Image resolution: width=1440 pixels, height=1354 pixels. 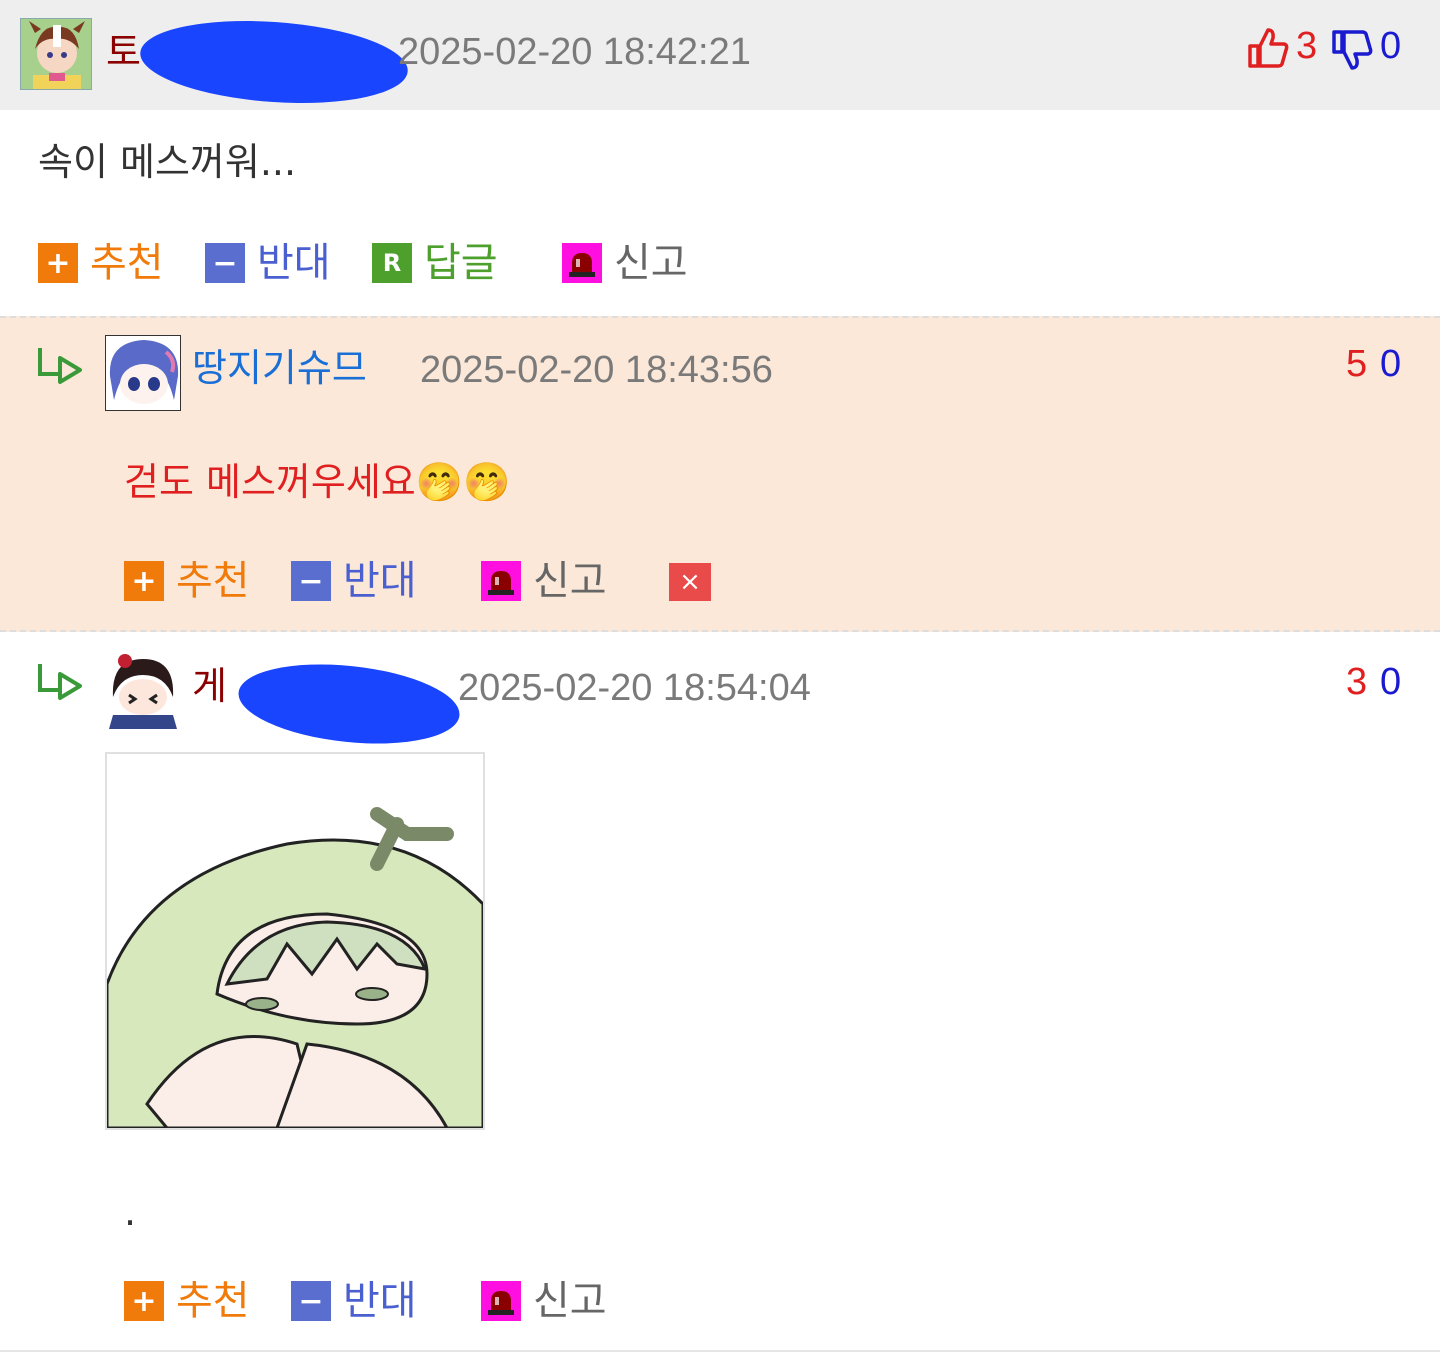 I want to click on comment-text: ., so click(x=130, y=1212).